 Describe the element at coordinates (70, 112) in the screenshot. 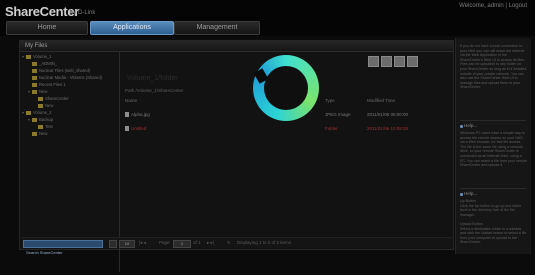

I see `tree-item: ▾ Volume_2` at that location.